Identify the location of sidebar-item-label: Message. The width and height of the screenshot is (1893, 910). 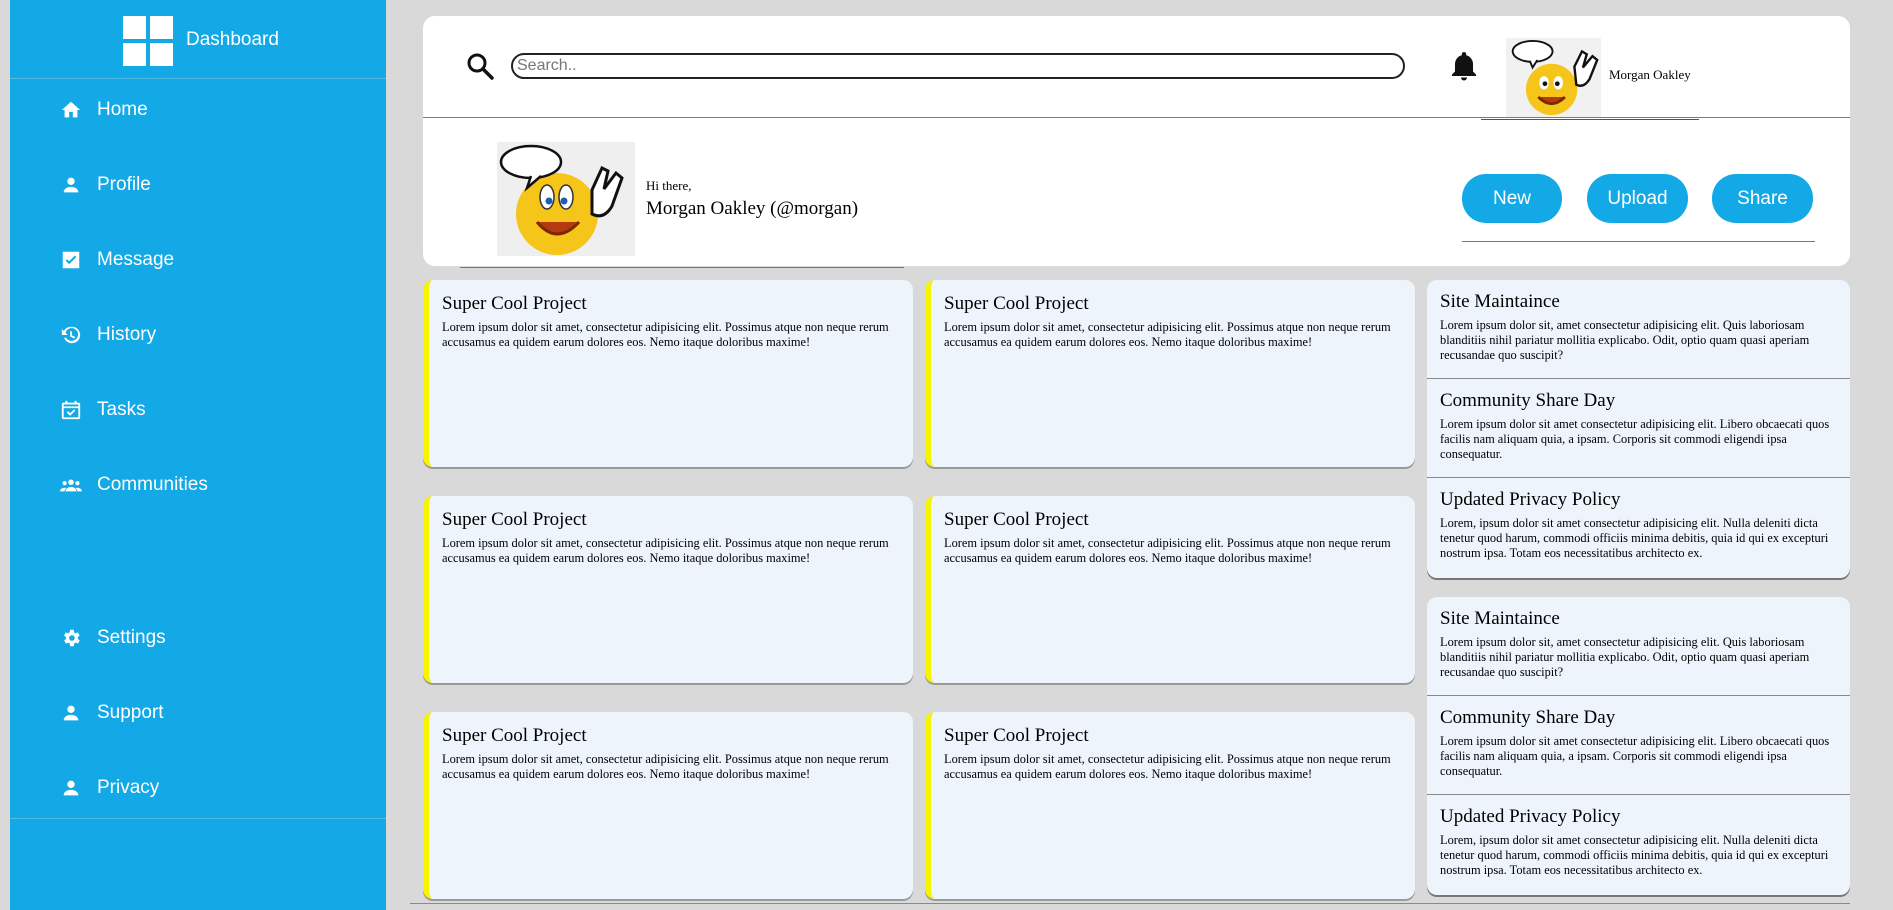
(136, 259).